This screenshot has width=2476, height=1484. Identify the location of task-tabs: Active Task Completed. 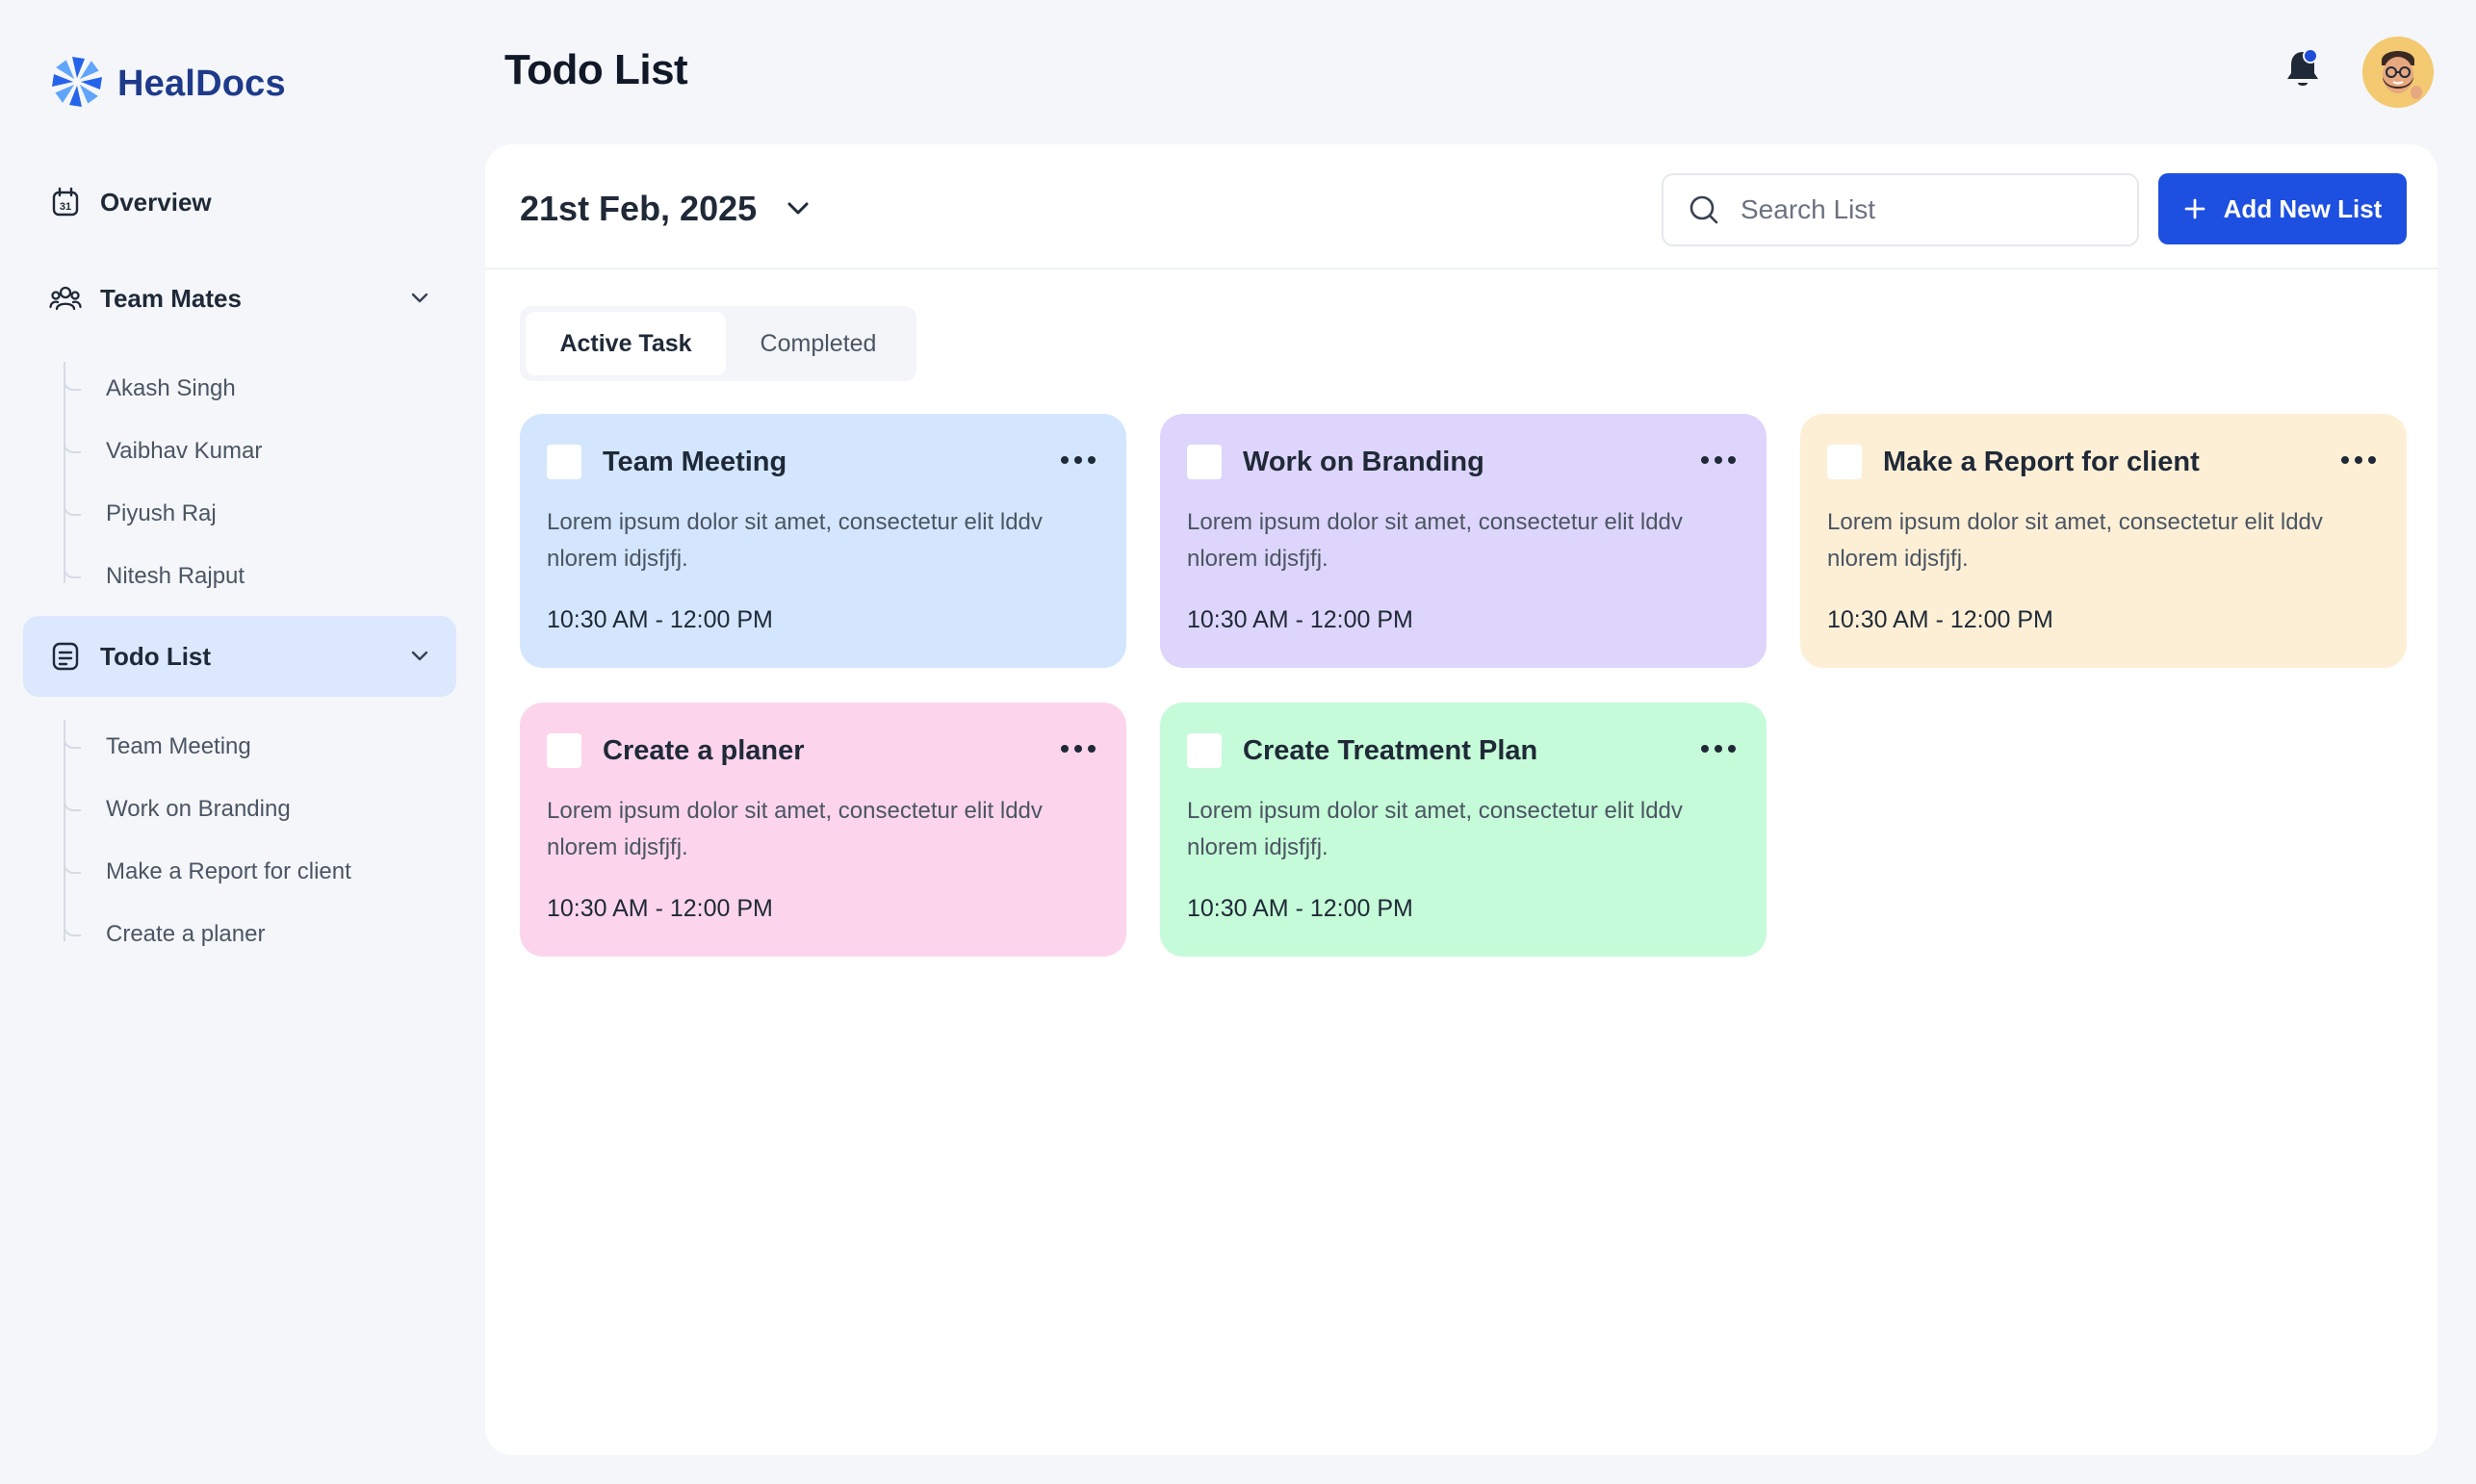
(718, 343).